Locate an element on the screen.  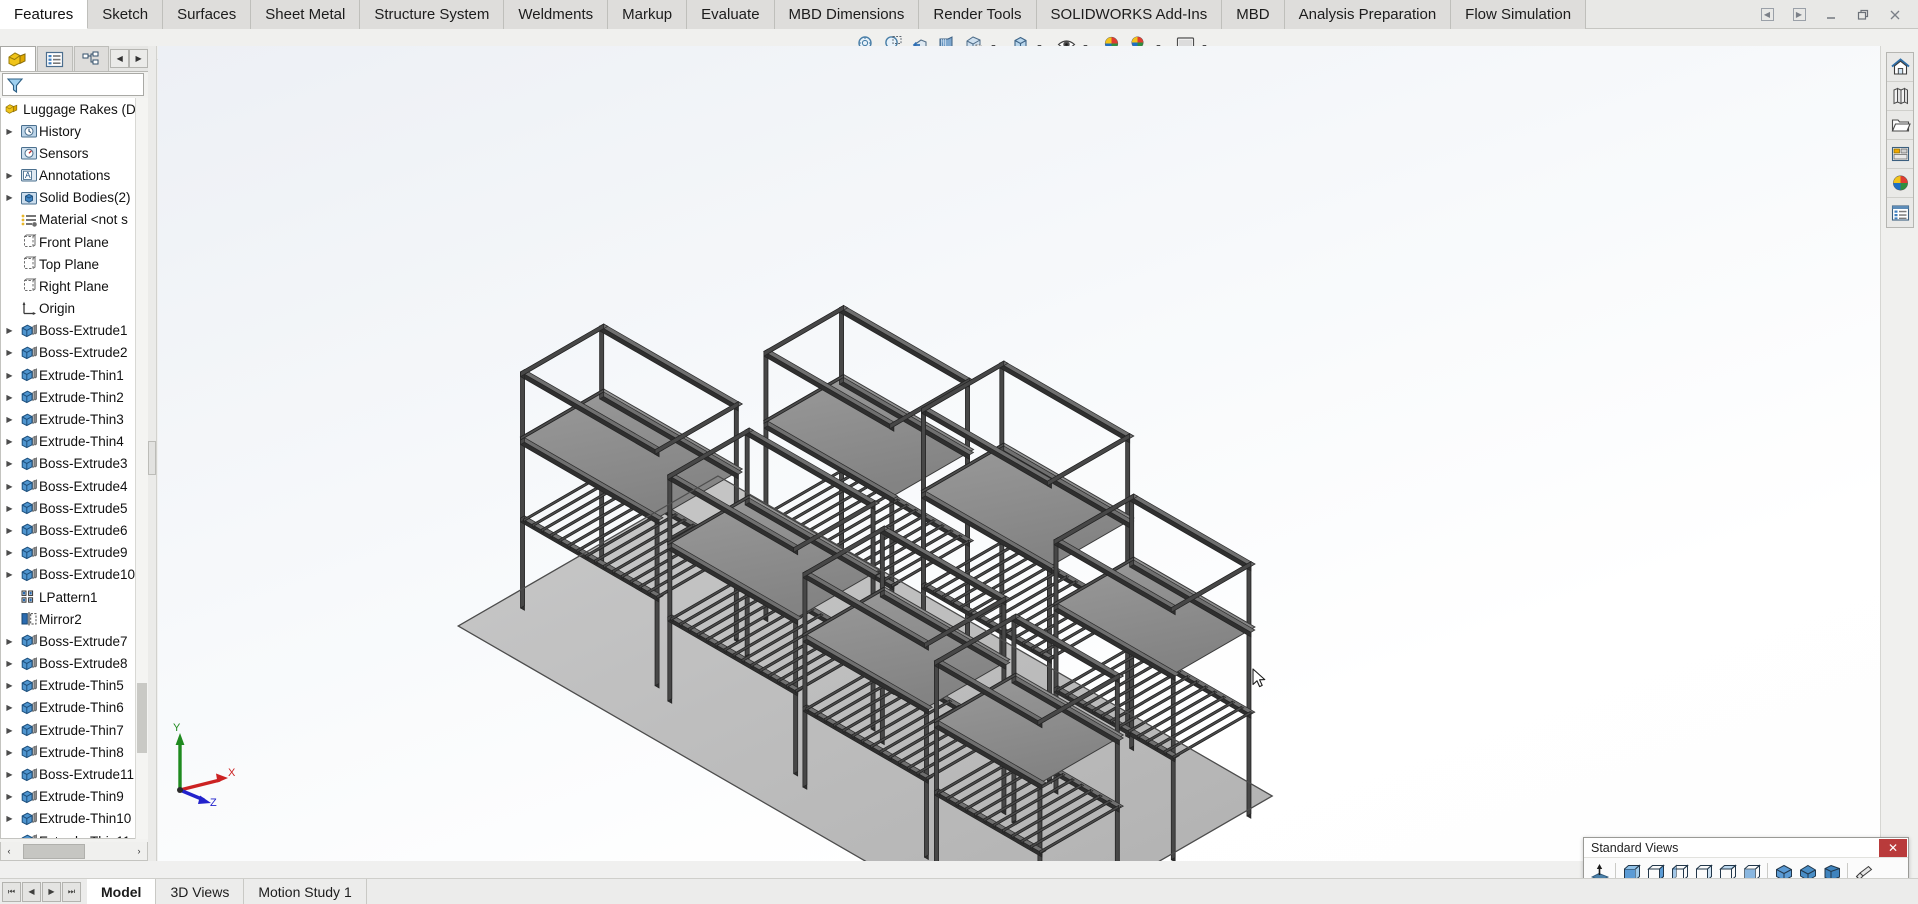
filter-bar is located at coordinates (73, 84).